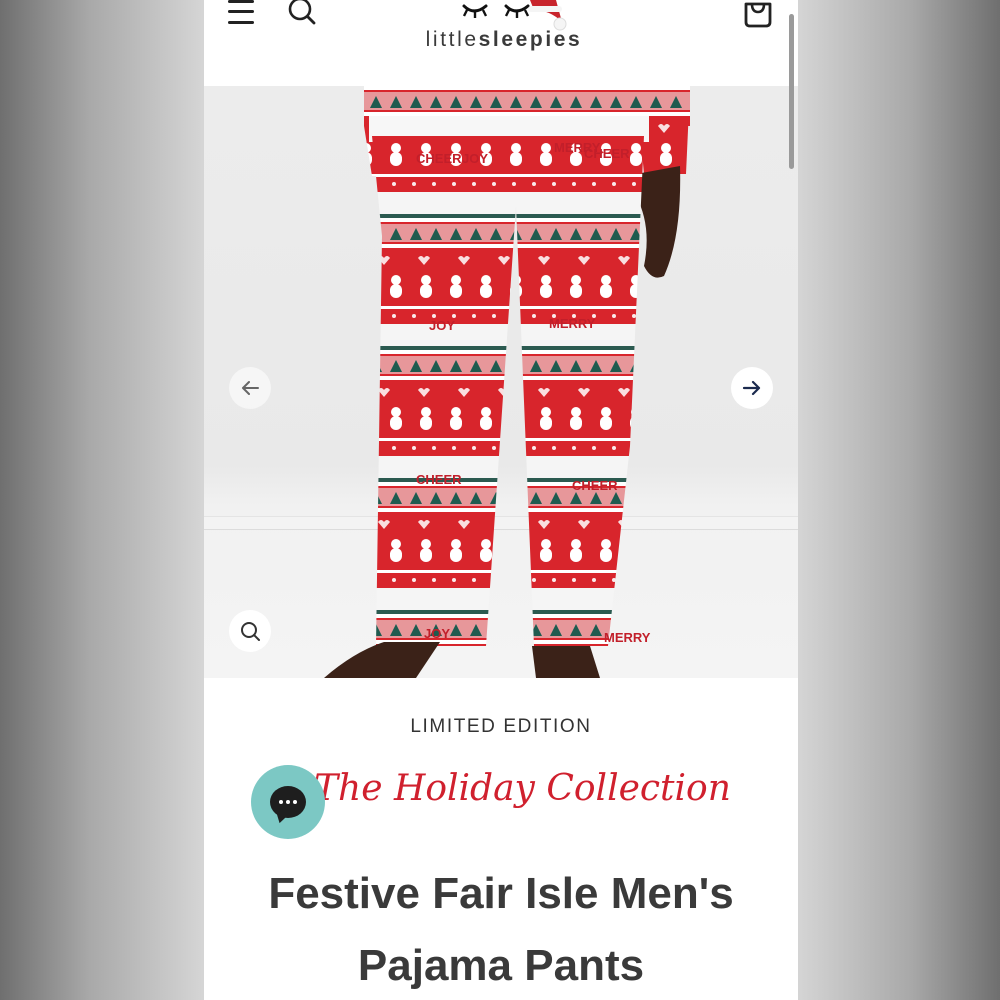  I want to click on chat-button, so click(288, 802).